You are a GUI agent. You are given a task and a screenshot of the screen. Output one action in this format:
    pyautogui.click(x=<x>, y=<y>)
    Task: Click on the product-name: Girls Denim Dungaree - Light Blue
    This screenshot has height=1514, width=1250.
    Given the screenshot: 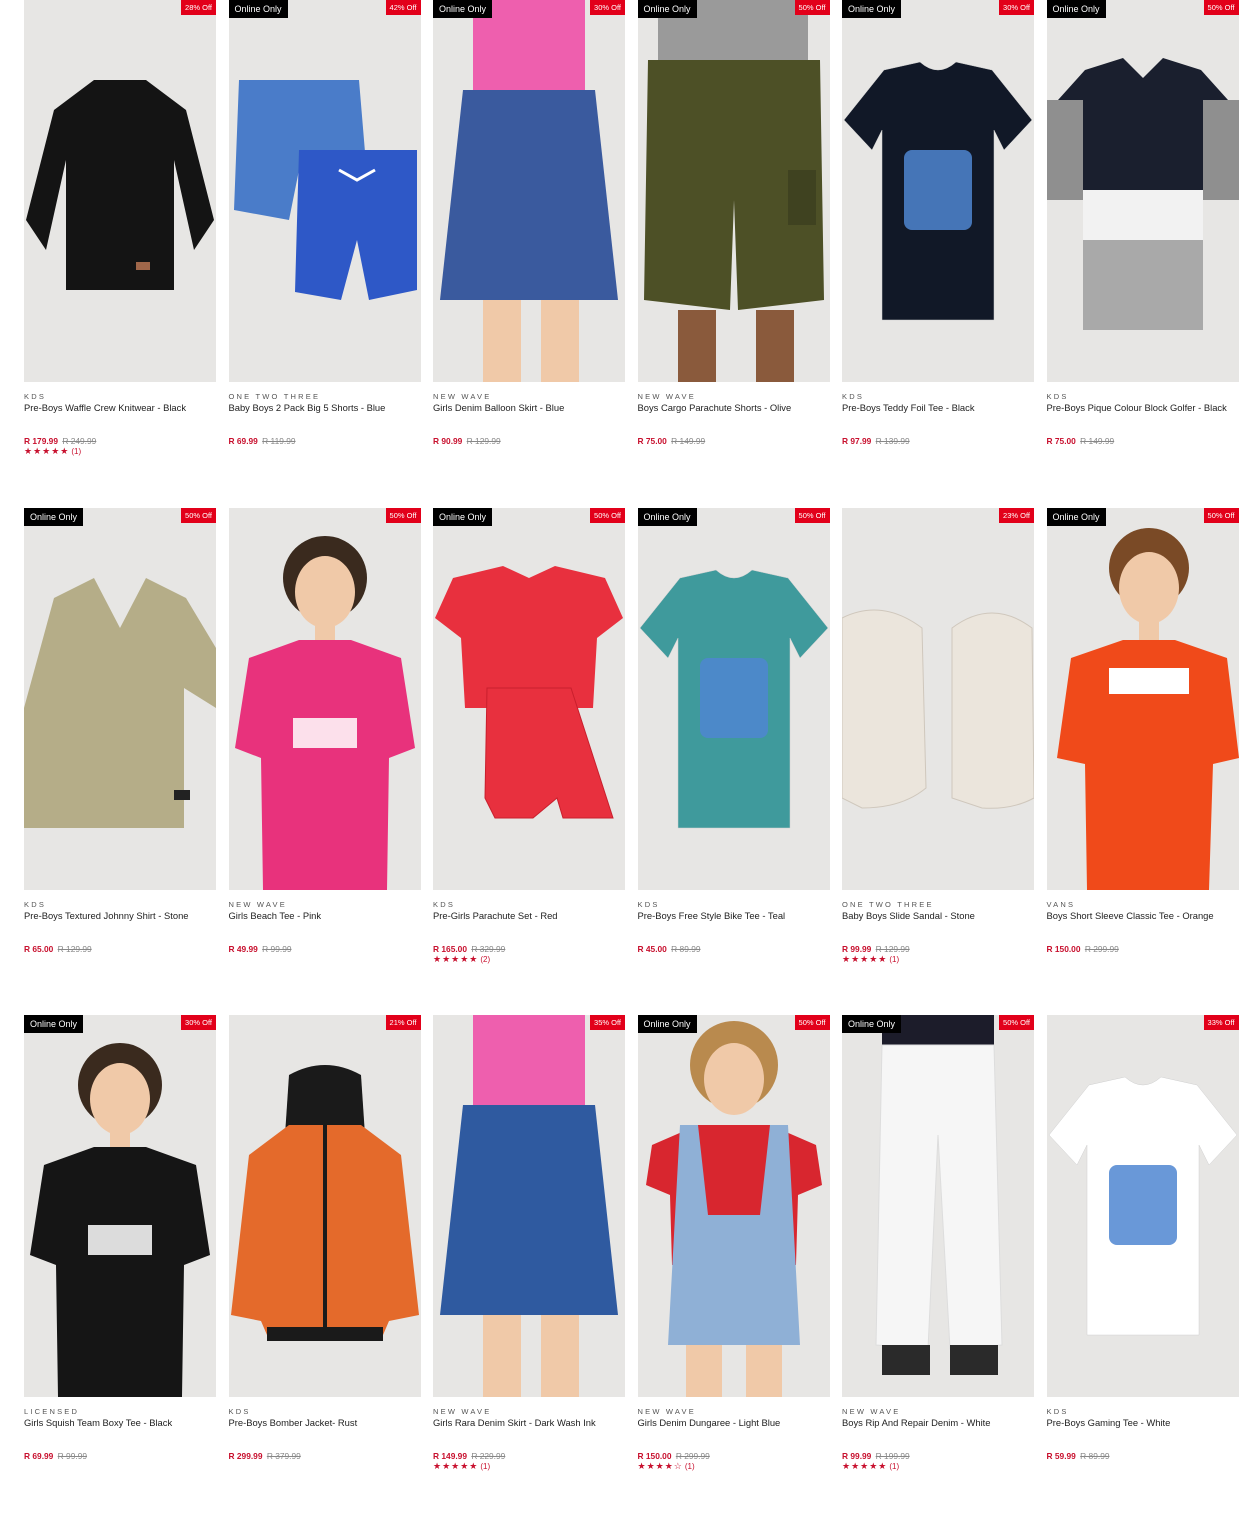 What is the action you would take?
    pyautogui.click(x=738, y=1422)
    